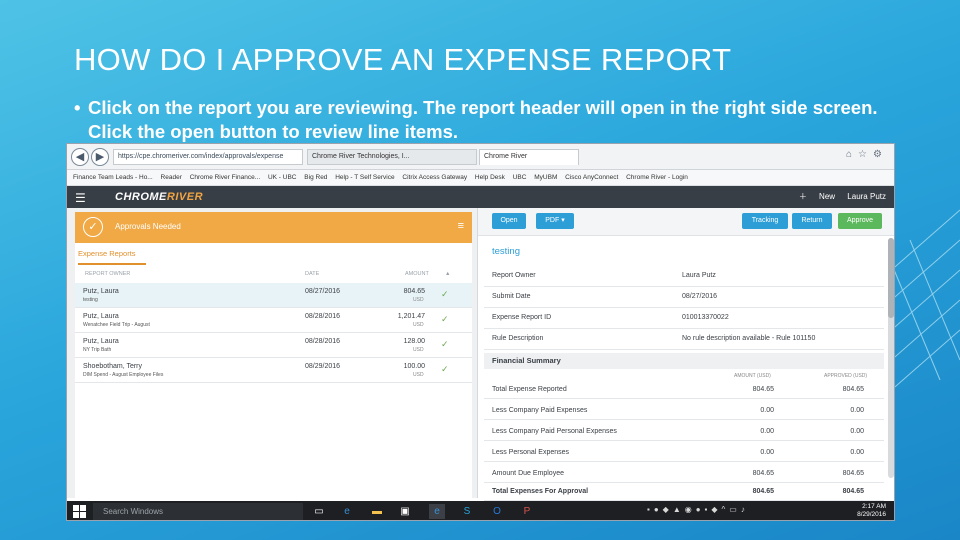  Describe the element at coordinates (540, 410) in the screenshot. I see `fin-label: Less Company Paid Expenses` at that location.